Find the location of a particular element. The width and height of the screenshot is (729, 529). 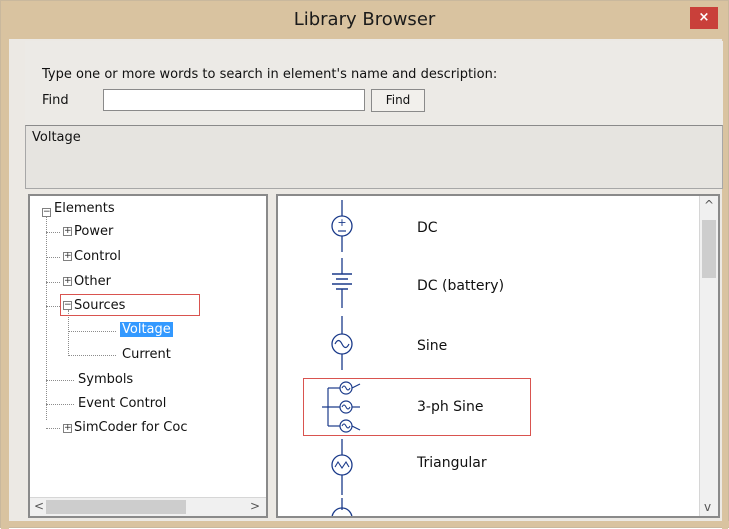

description-box: Voltage is located at coordinates (374, 157).